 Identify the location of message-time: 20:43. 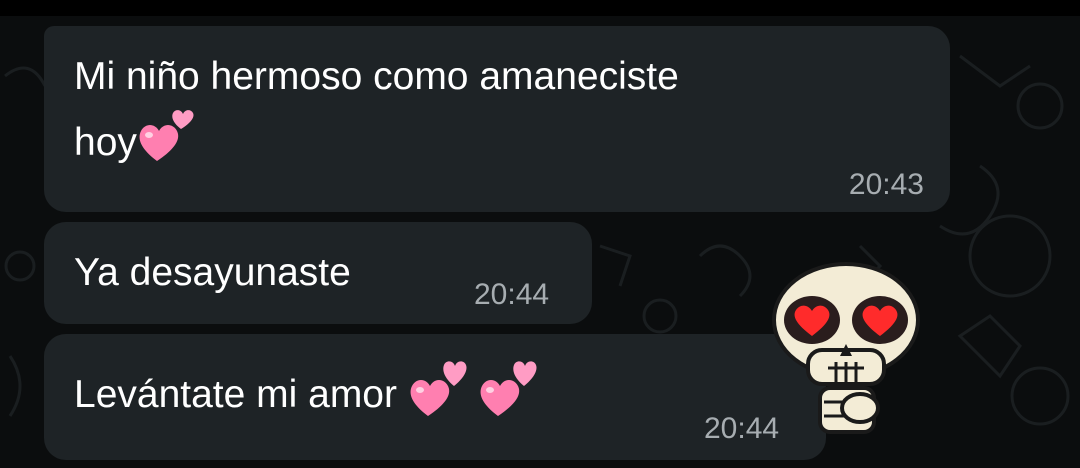
(886, 184).